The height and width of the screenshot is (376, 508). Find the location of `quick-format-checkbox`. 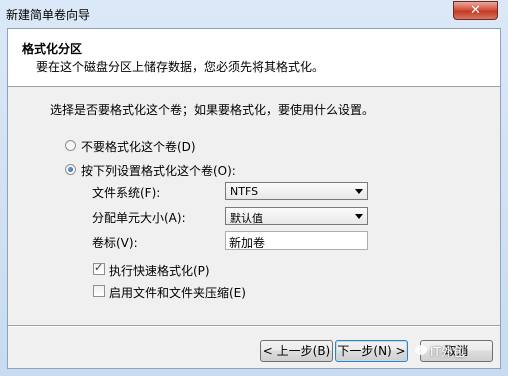

quick-format-checkbox is located at coordinates (99, 268).